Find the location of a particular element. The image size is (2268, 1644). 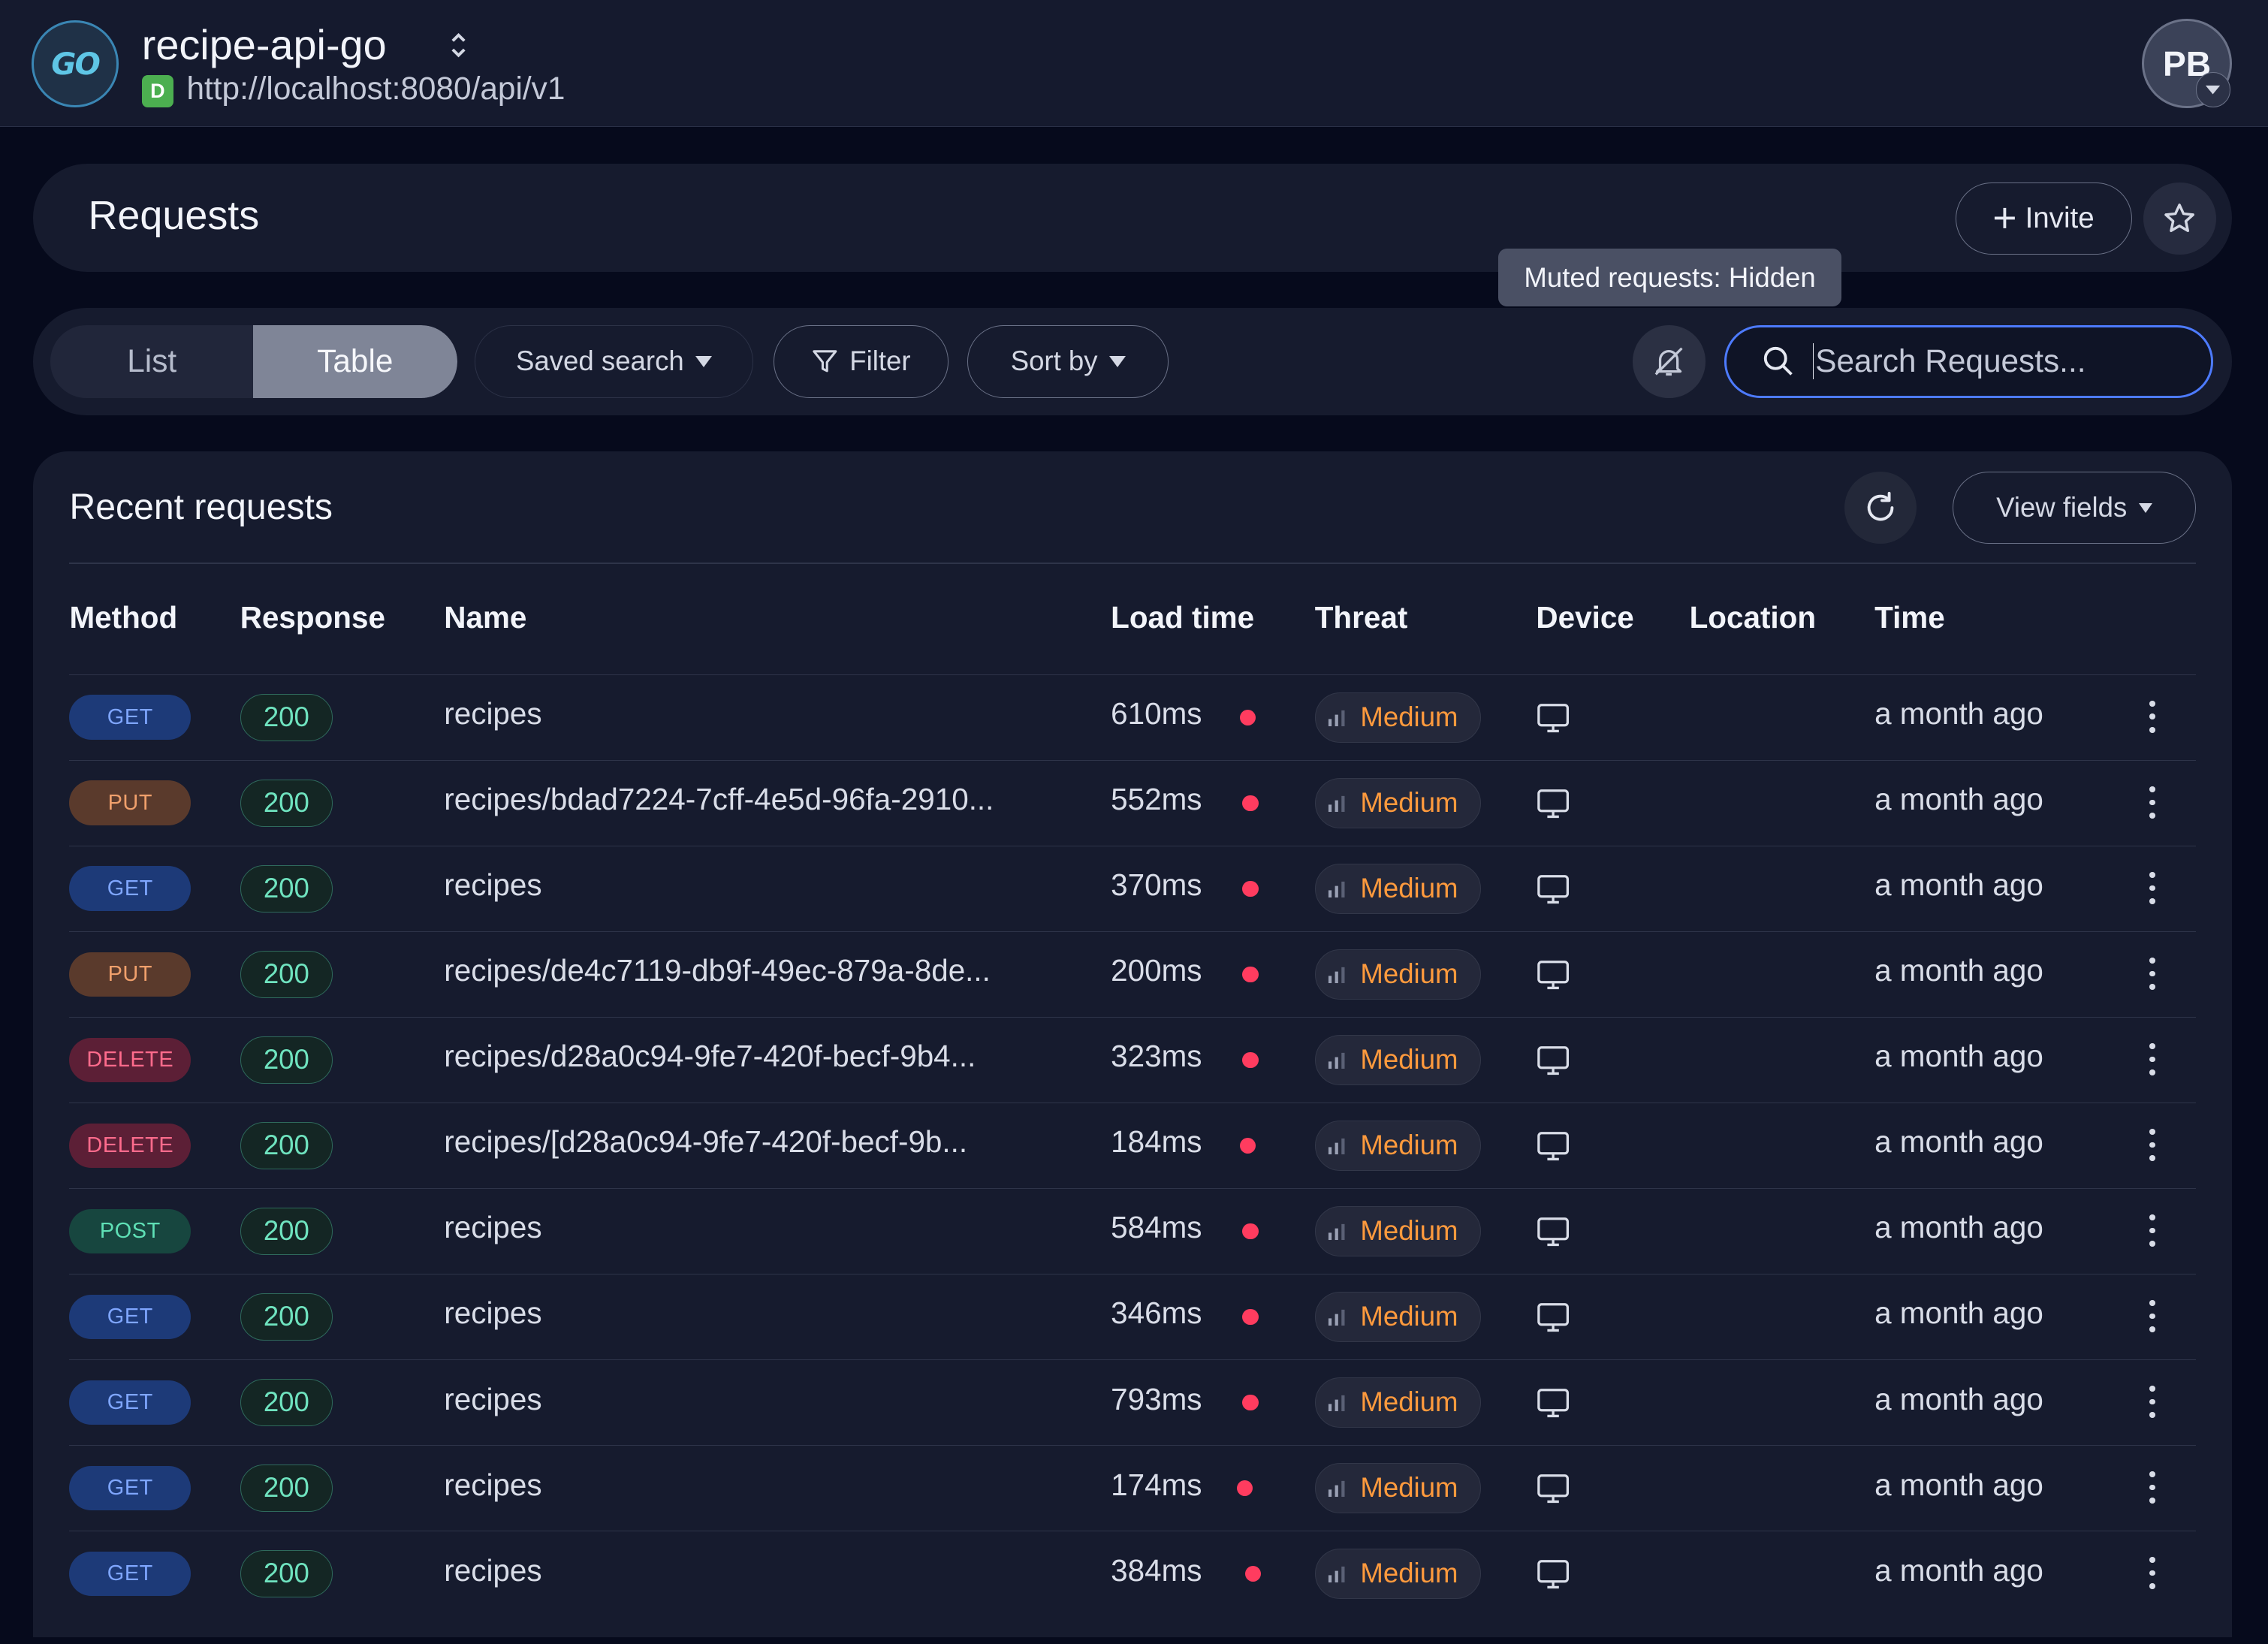

funnel-icon is located at coordinates (825, 361).